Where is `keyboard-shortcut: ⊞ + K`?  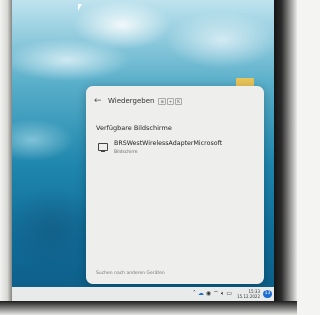 keyboard-shortcut: ⊞ + K is located at coordinates (170, 101).